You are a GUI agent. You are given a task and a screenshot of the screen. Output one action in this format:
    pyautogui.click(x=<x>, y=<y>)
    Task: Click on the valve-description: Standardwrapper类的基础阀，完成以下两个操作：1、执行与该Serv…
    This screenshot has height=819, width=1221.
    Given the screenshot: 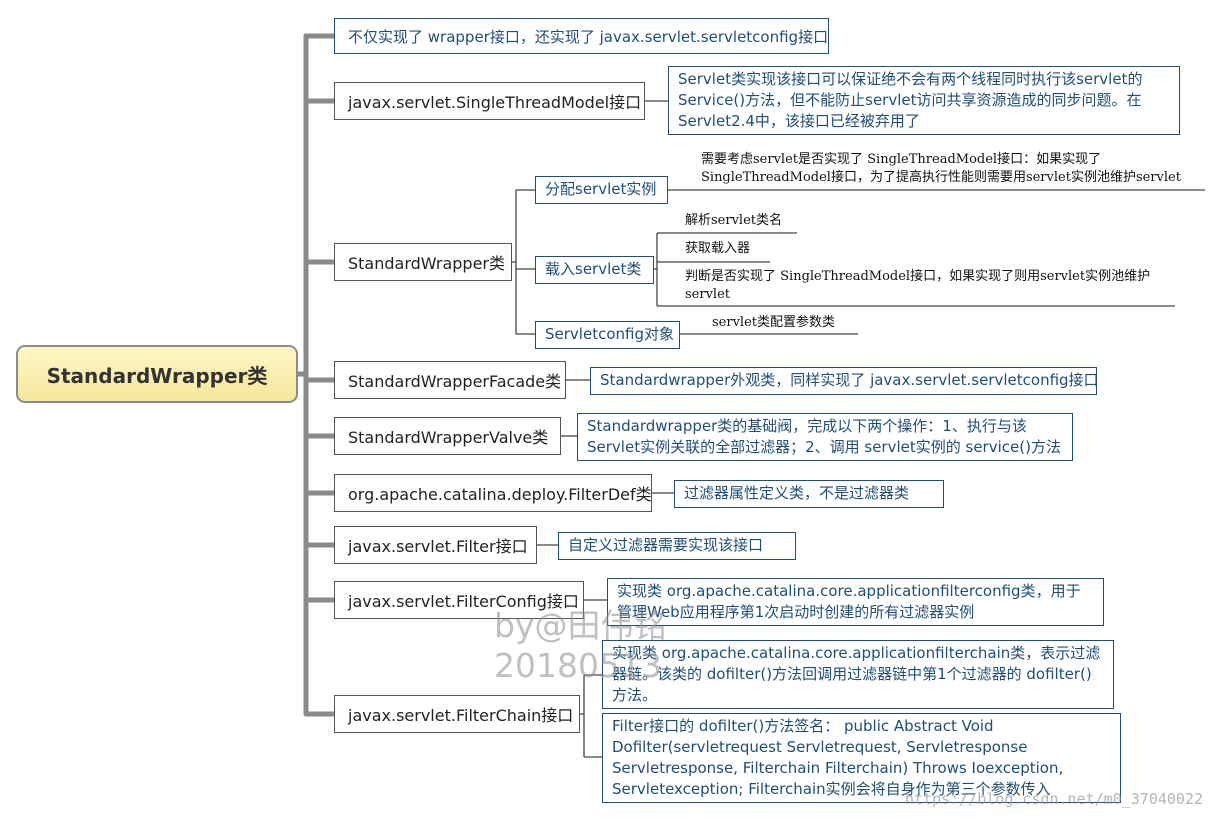 What is the action you would take?
    pyautogui.click(x=825, y=437)
    